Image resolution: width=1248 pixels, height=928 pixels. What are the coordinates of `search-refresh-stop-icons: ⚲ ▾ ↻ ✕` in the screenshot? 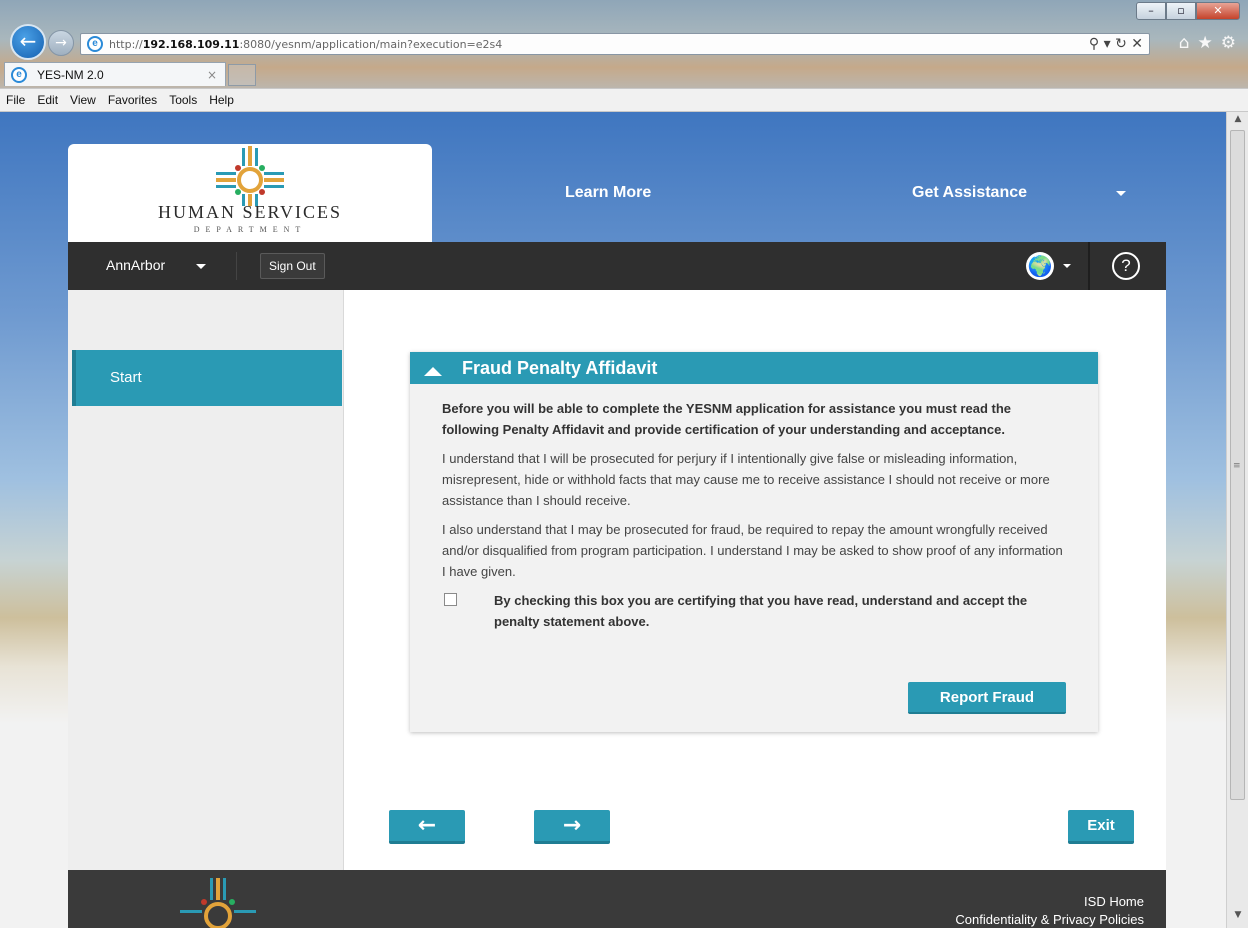 It's located at (1116, 44).